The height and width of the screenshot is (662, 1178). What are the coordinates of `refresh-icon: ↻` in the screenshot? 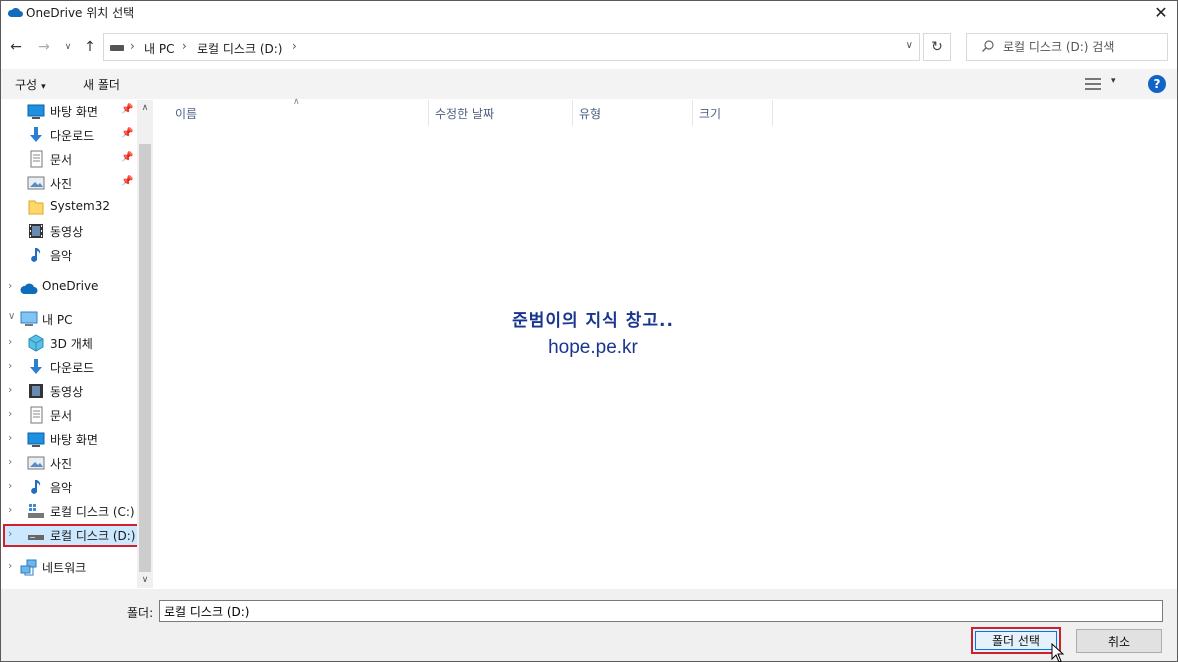 It's located at (937, 47).